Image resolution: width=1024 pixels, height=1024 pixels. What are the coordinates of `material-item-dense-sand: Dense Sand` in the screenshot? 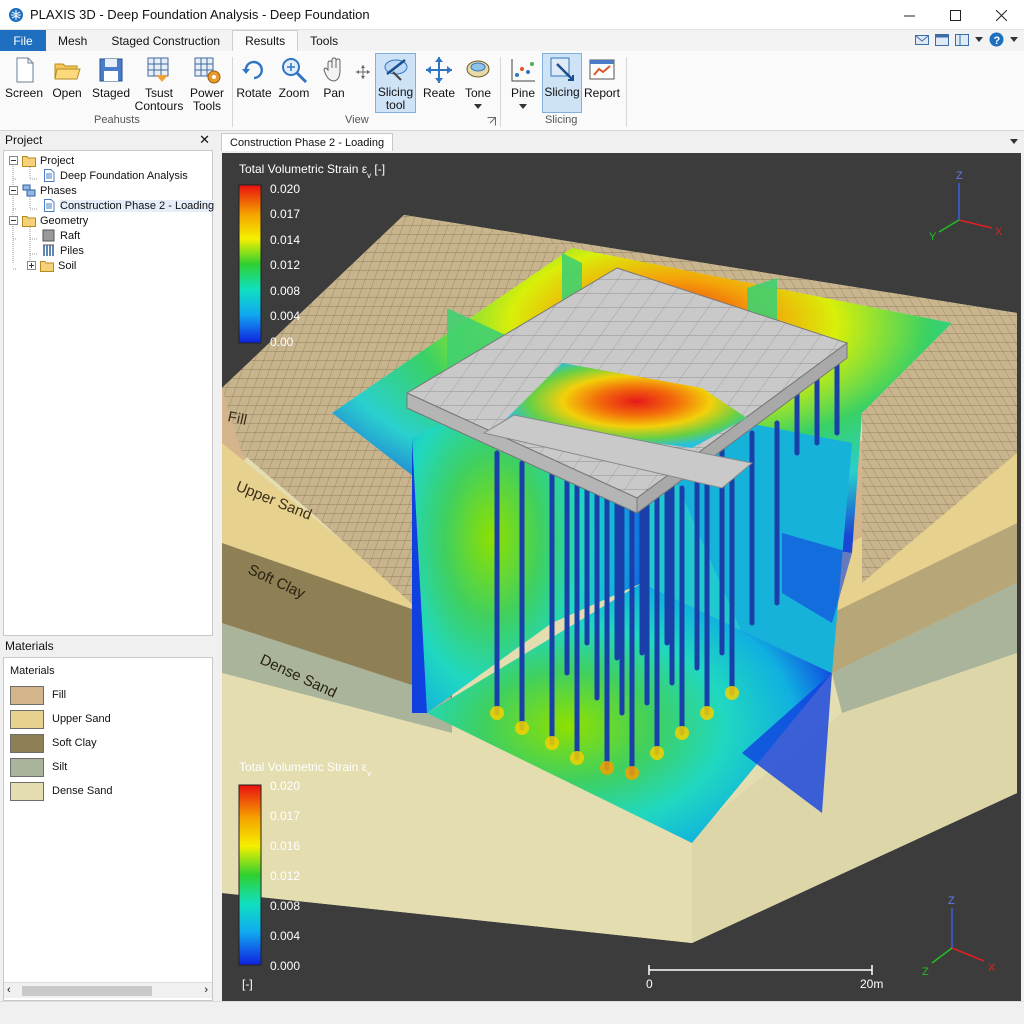 It's located at (61, 791).